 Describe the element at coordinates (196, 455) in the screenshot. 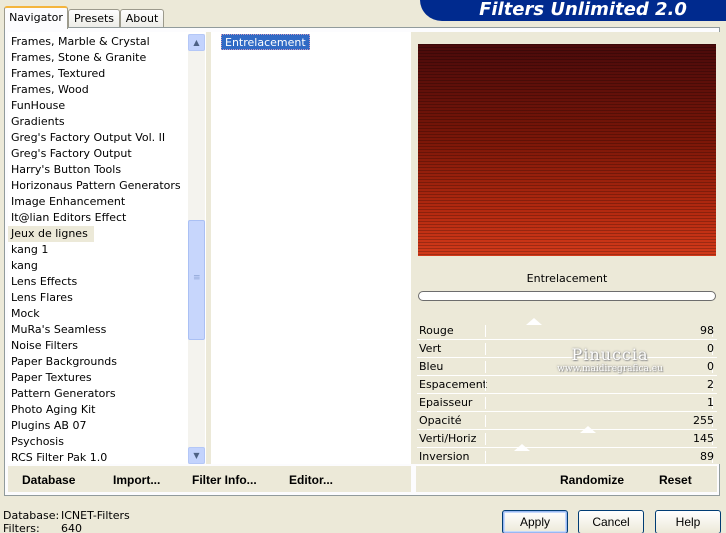

I see `arrow-down-icon: ▼` at that location.